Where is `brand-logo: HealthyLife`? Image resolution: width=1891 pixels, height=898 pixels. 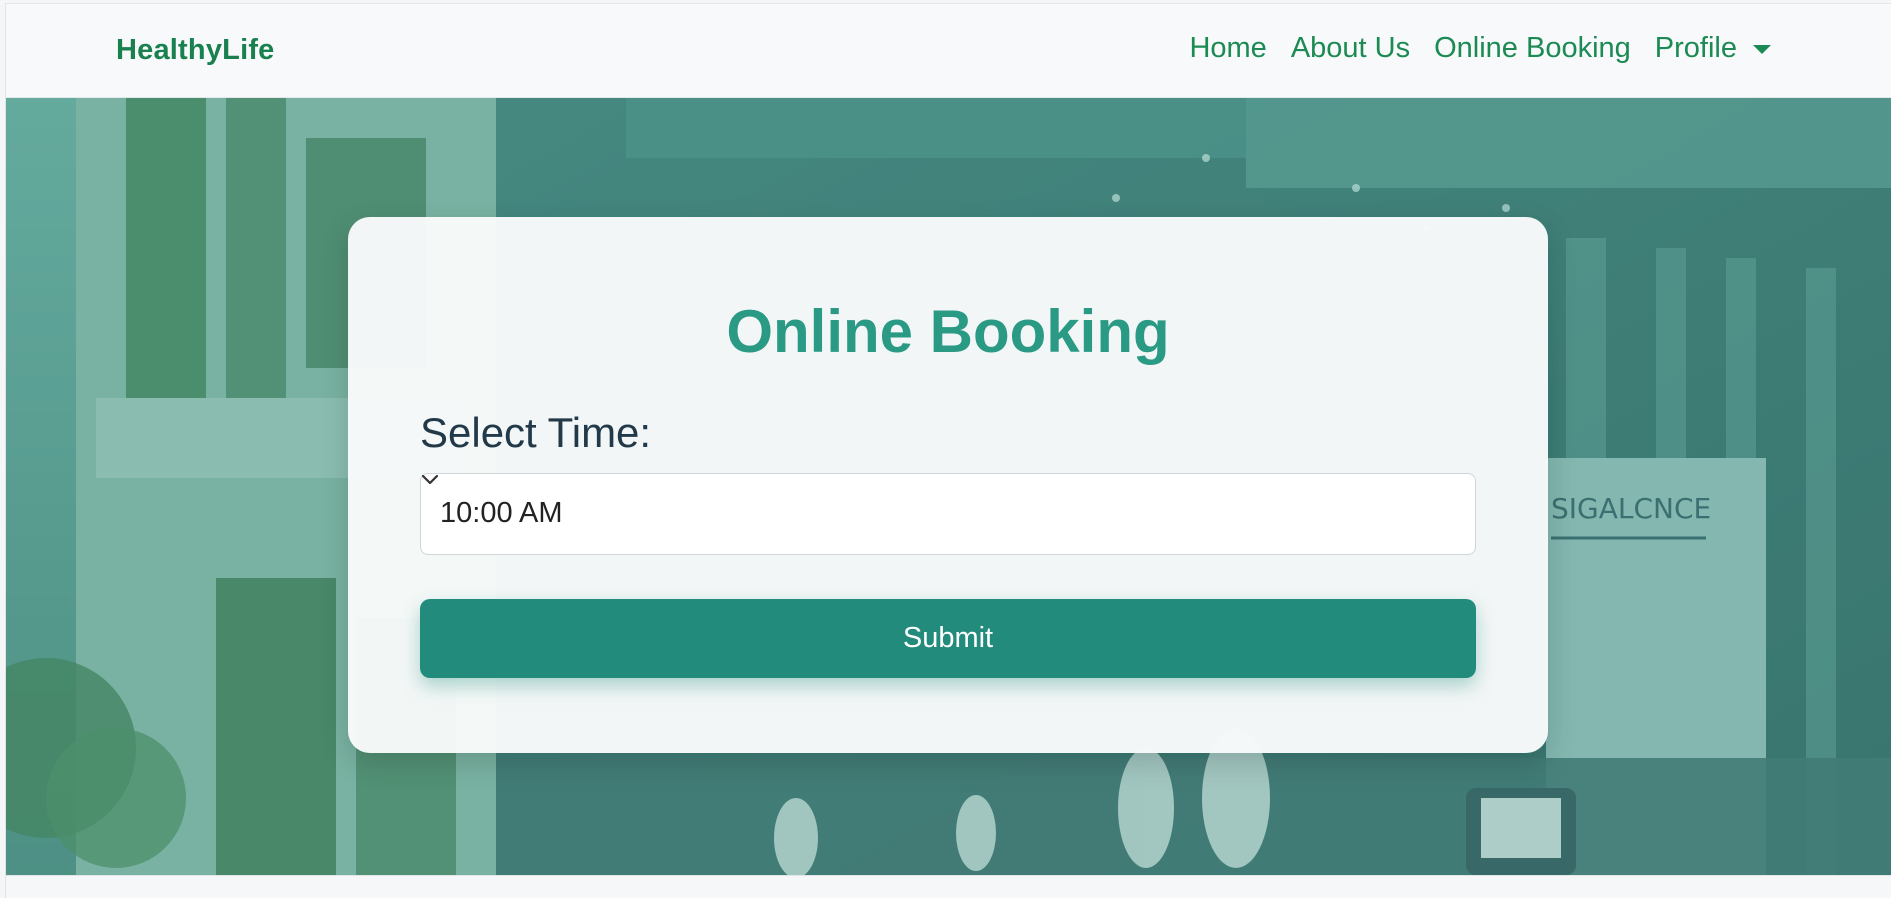
brand-logo: HealthyLife is located at coordinates (195, 50).